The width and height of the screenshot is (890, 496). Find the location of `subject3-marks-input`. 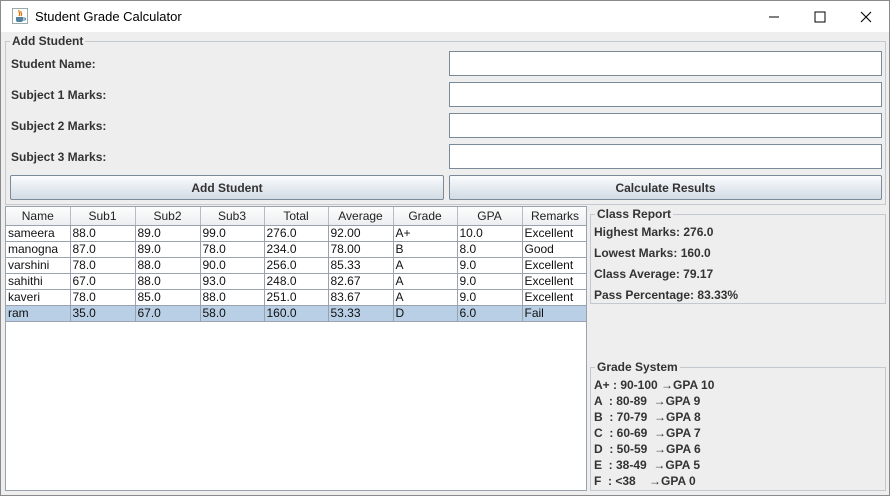

subject3-marks-input is located at coordinates (665, 156).